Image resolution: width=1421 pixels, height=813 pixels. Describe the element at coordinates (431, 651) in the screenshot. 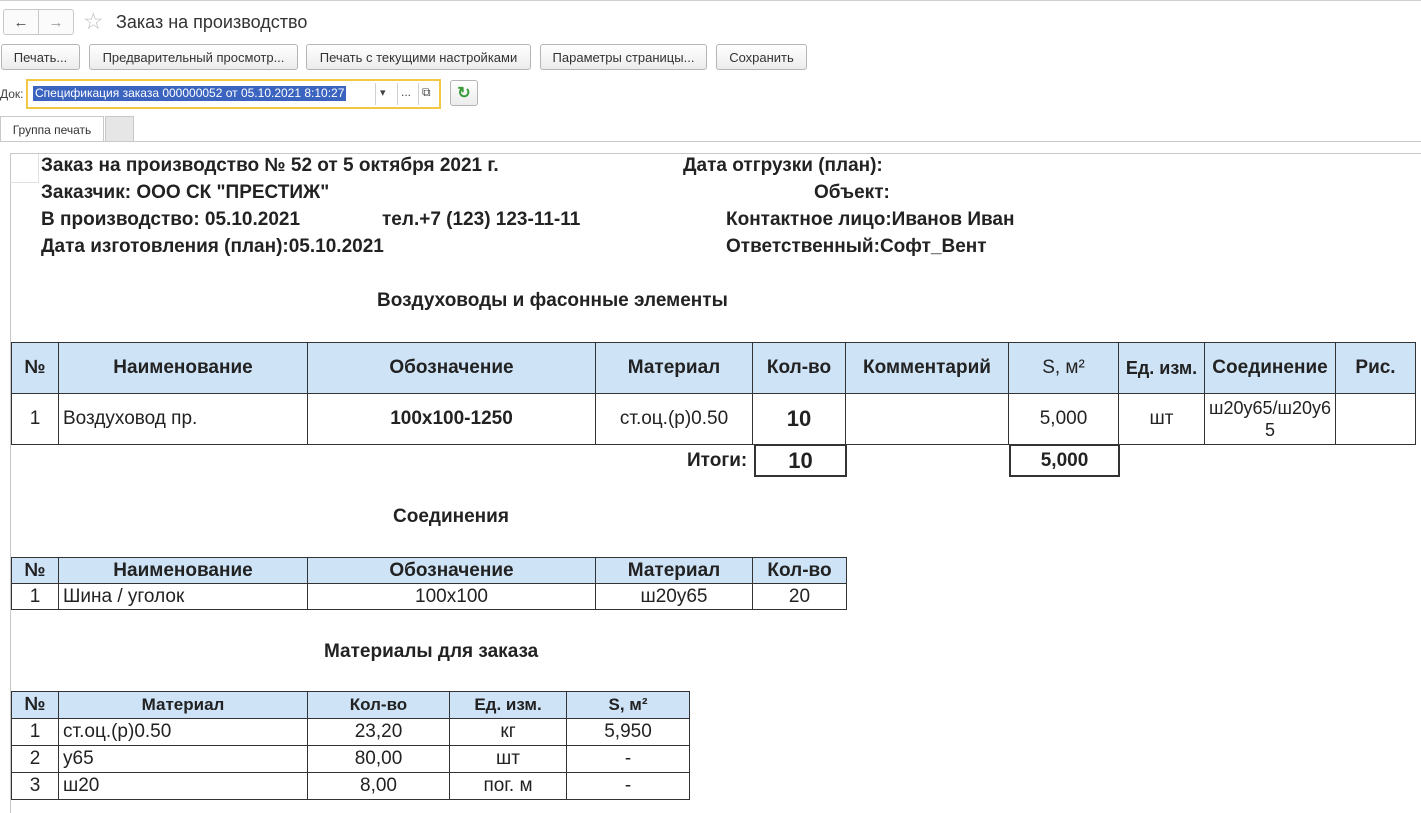

I see `section-materials-title: Материалы для заказа` at that location.